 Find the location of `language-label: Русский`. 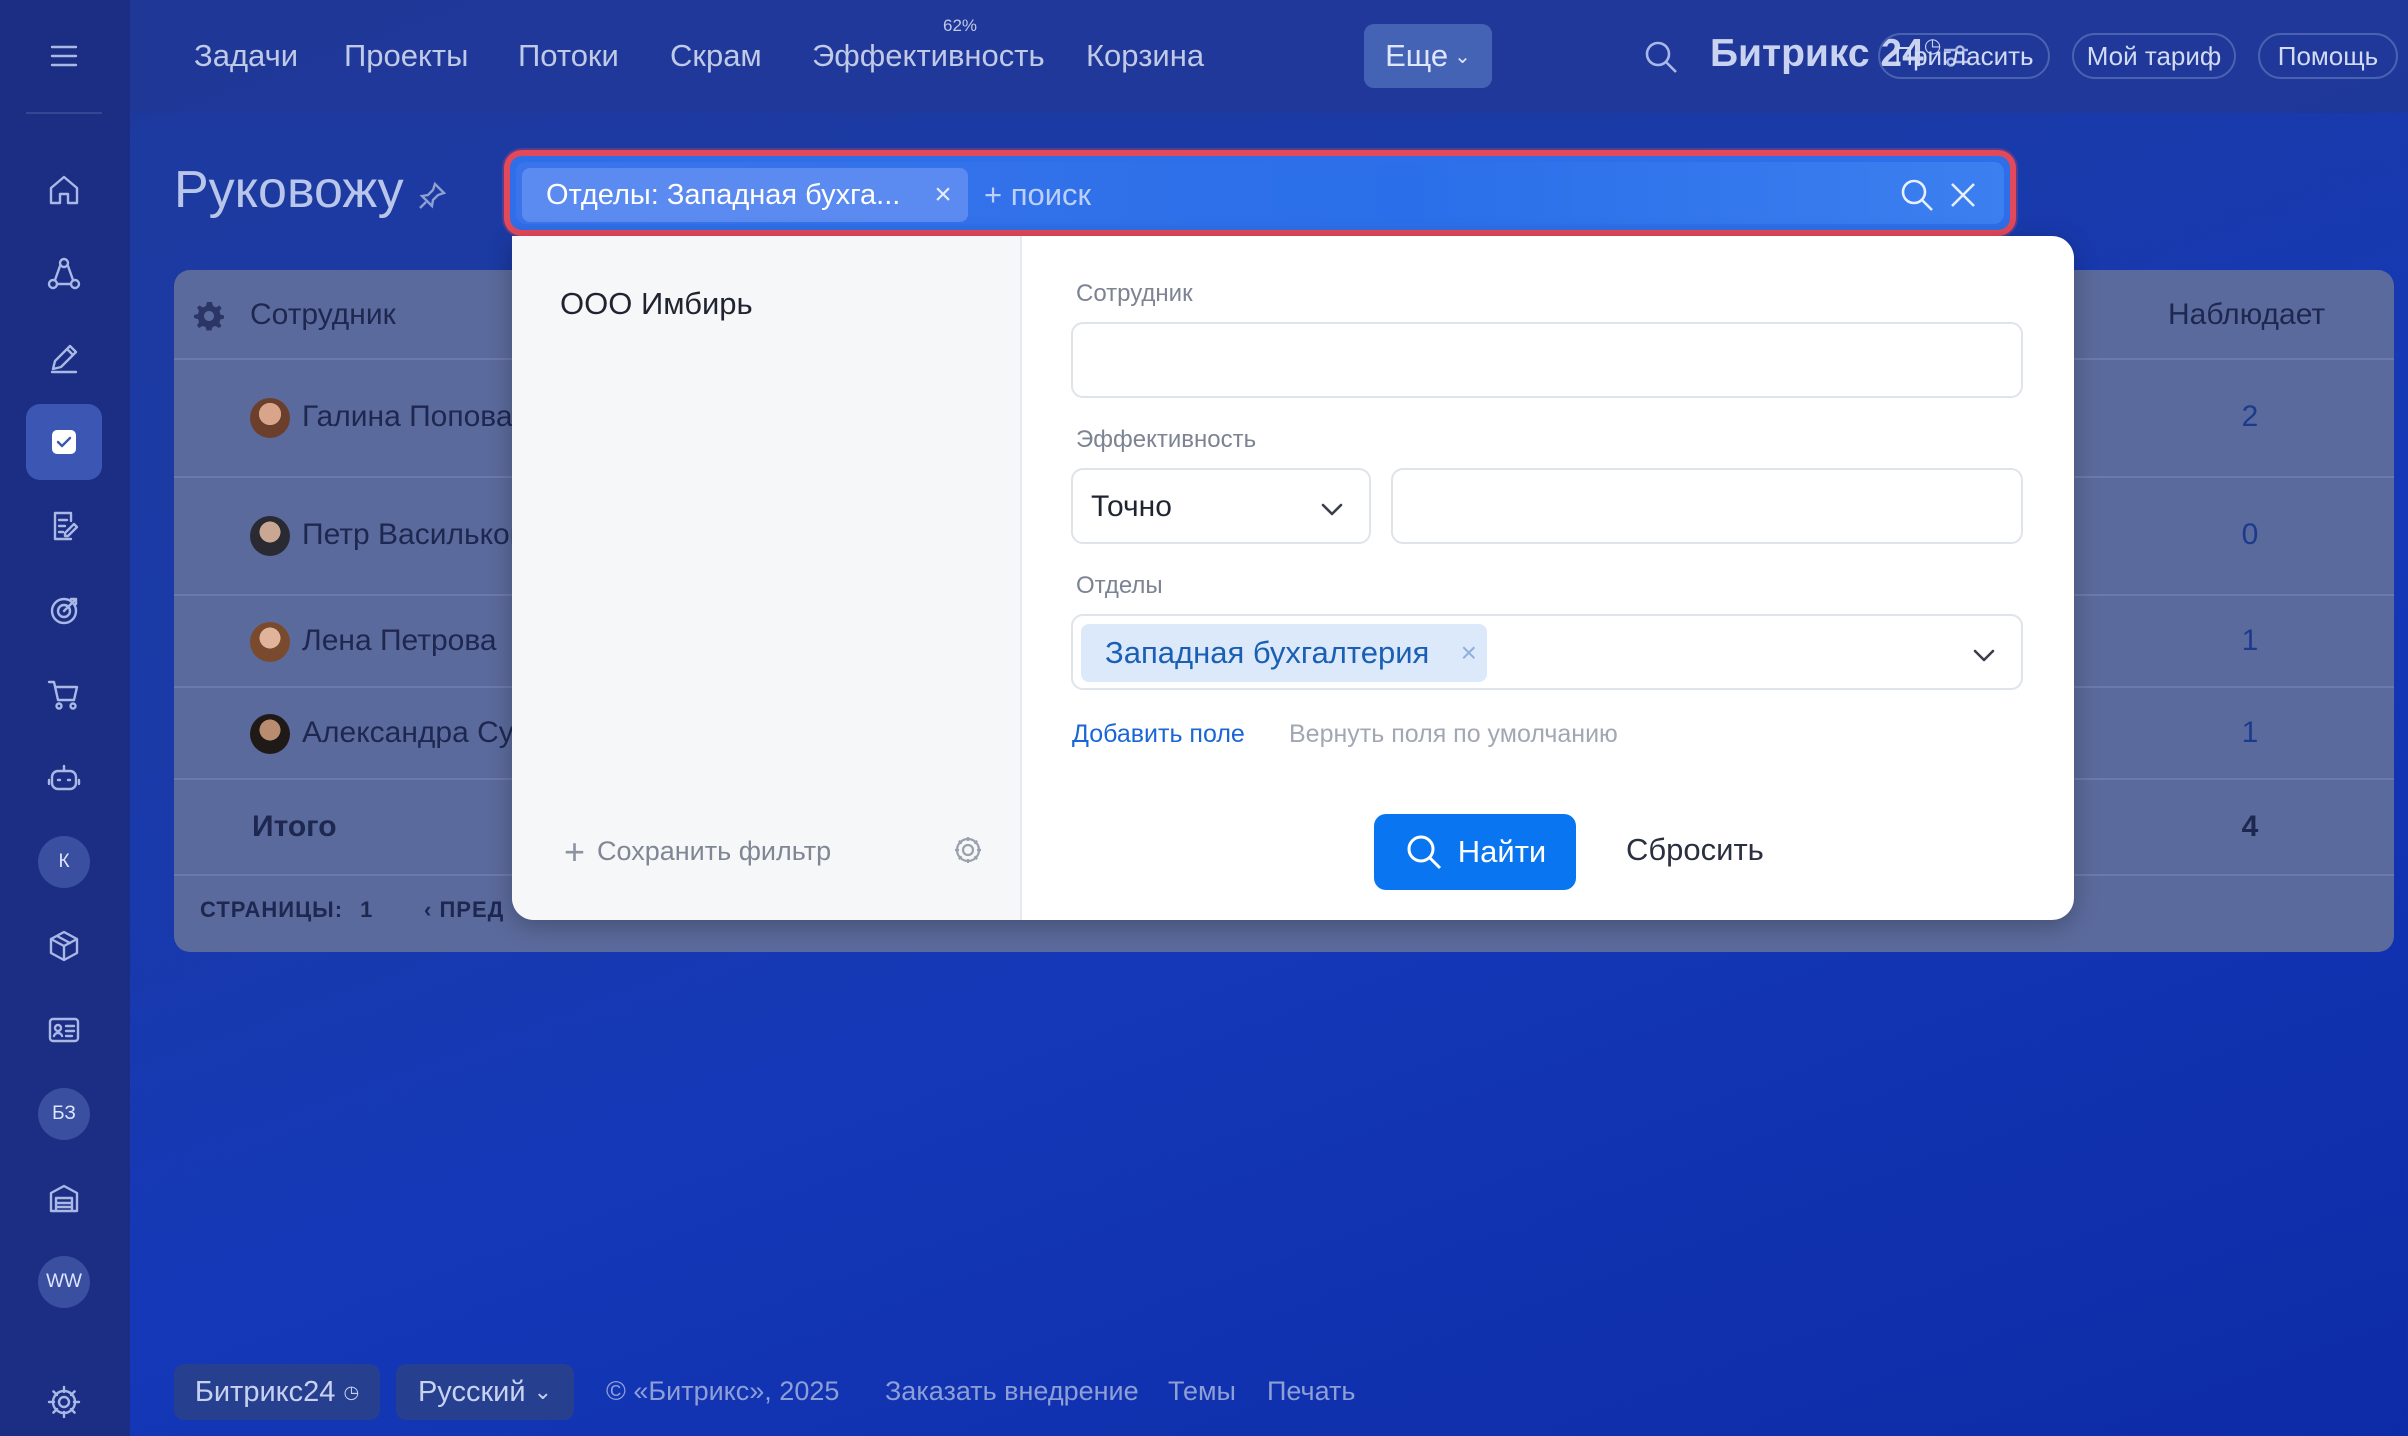

language-label: Русский is located at coordinates (471, 1391).